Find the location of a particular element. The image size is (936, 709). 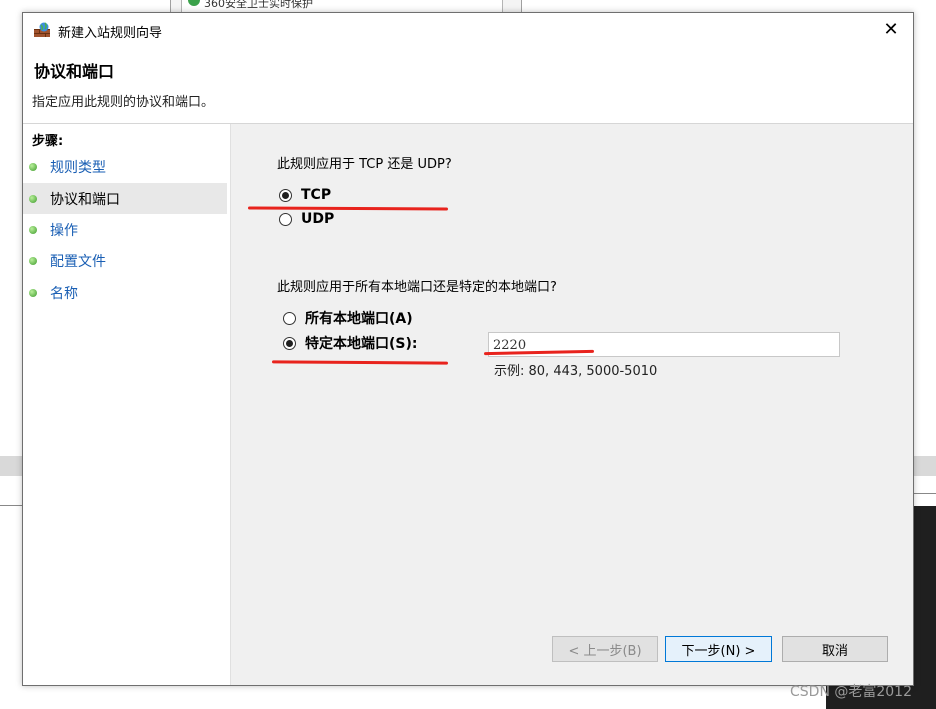

ports-question: 此规则应用于所有本地端口还是特定的本地端口? is located at coordinates (417, 287).